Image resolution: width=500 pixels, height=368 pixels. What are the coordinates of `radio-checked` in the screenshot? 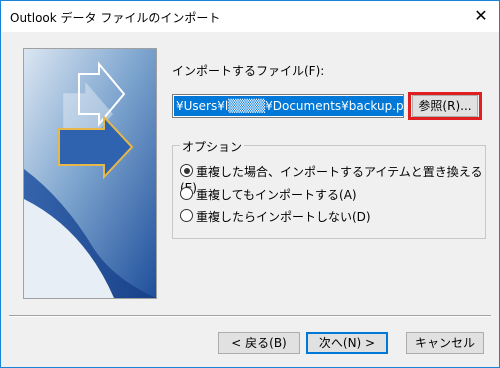 It's located at (186, 170).